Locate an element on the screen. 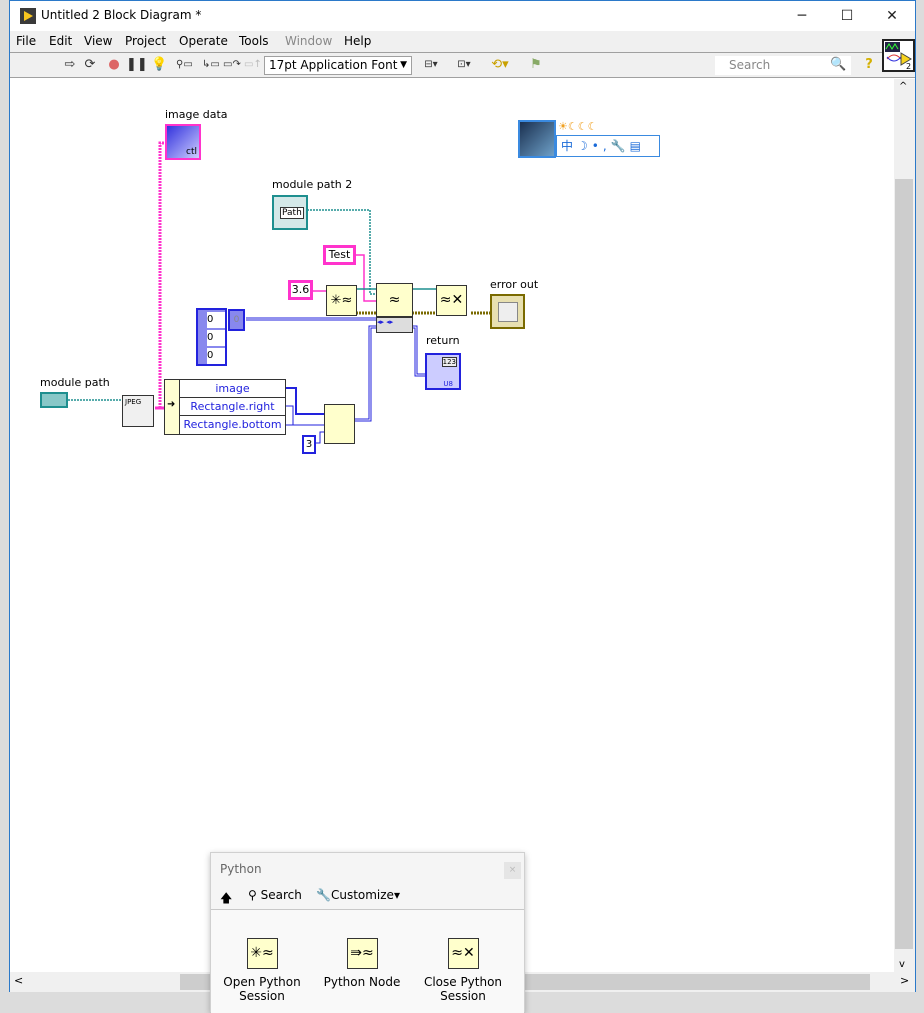 This screenshot has height=1013, width=924. ime-status-icons: ☀☾☾☾ is located at coordinates (577, 126).